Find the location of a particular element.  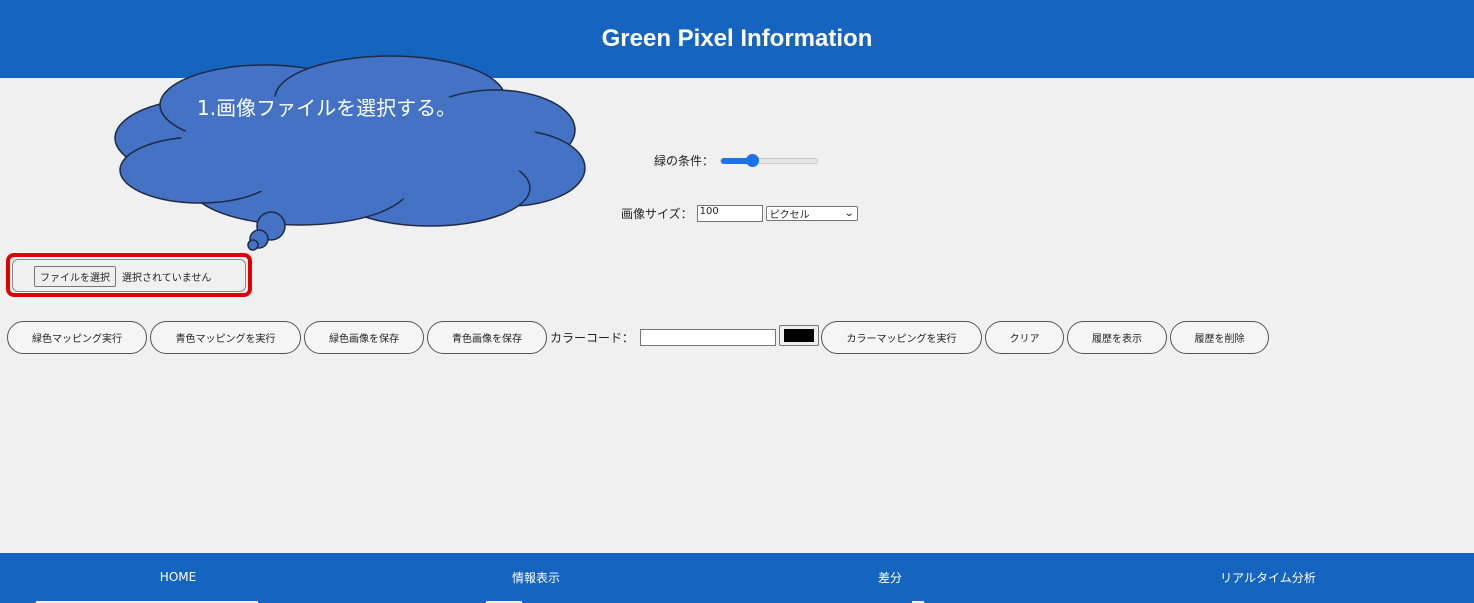

image-size-unit-value: ピクセル is located at coordinates (789, 215).